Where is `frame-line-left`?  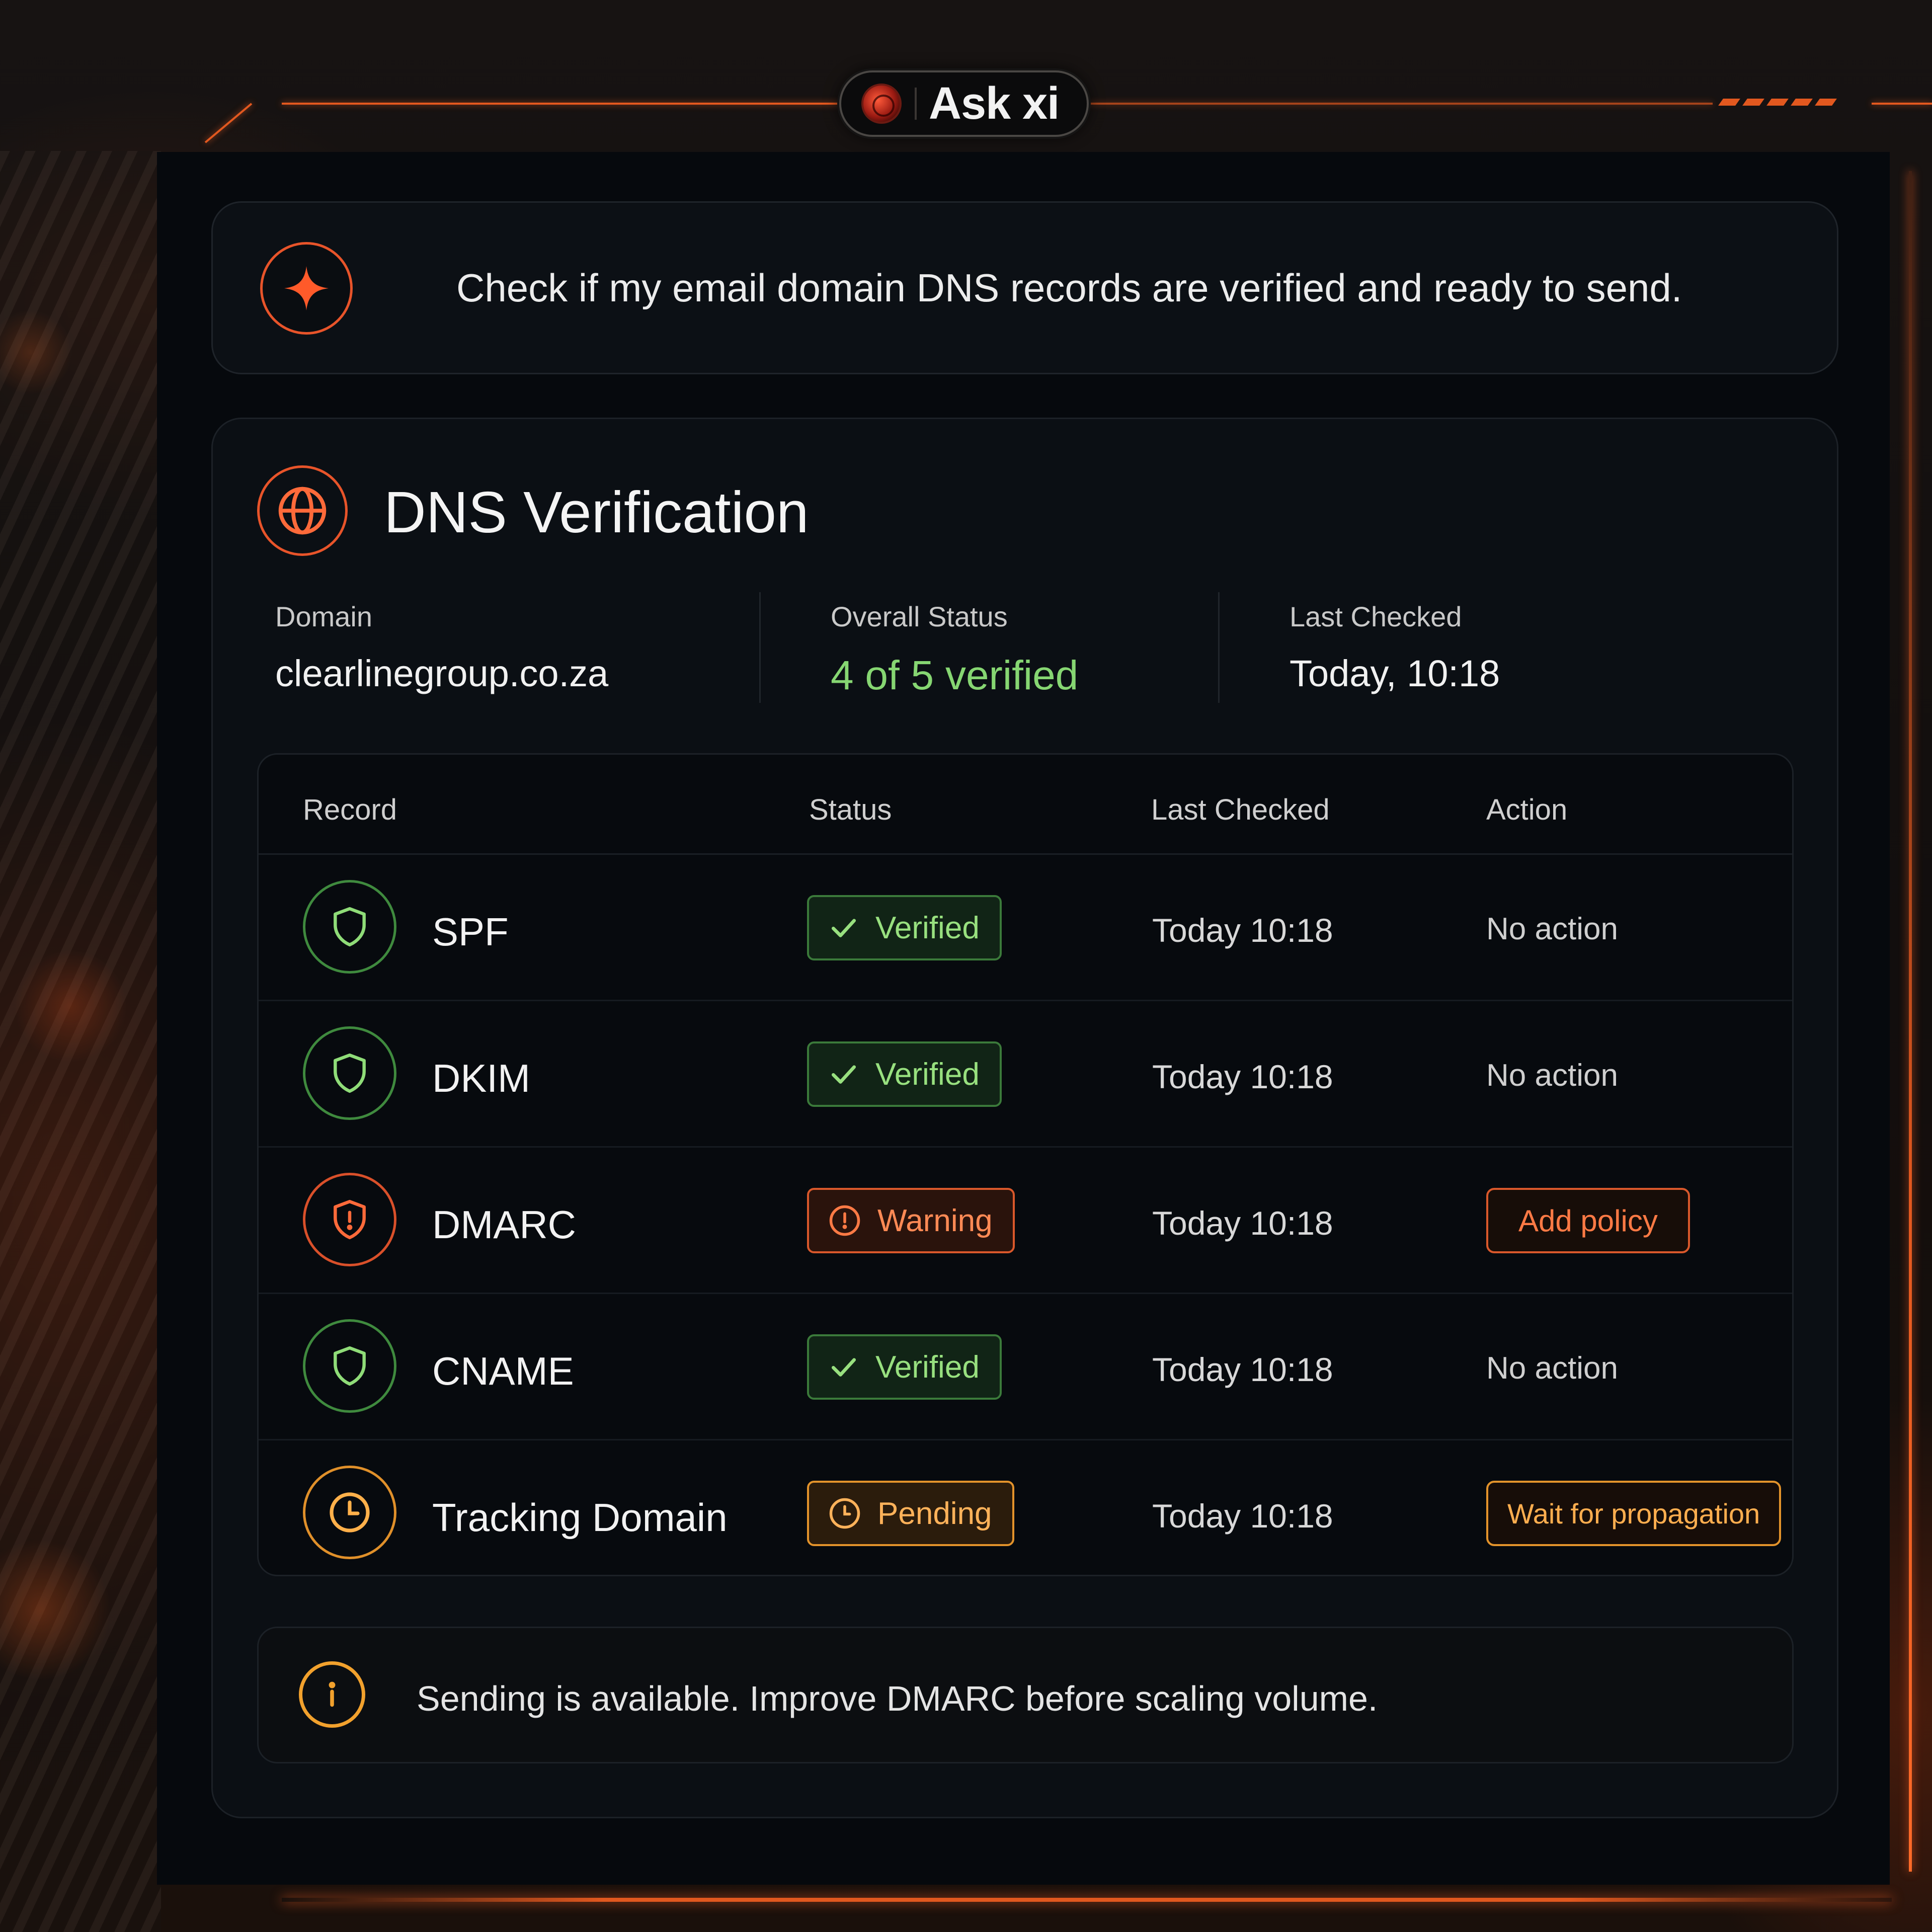 frame-line-left is located at coordinates (561, 104).